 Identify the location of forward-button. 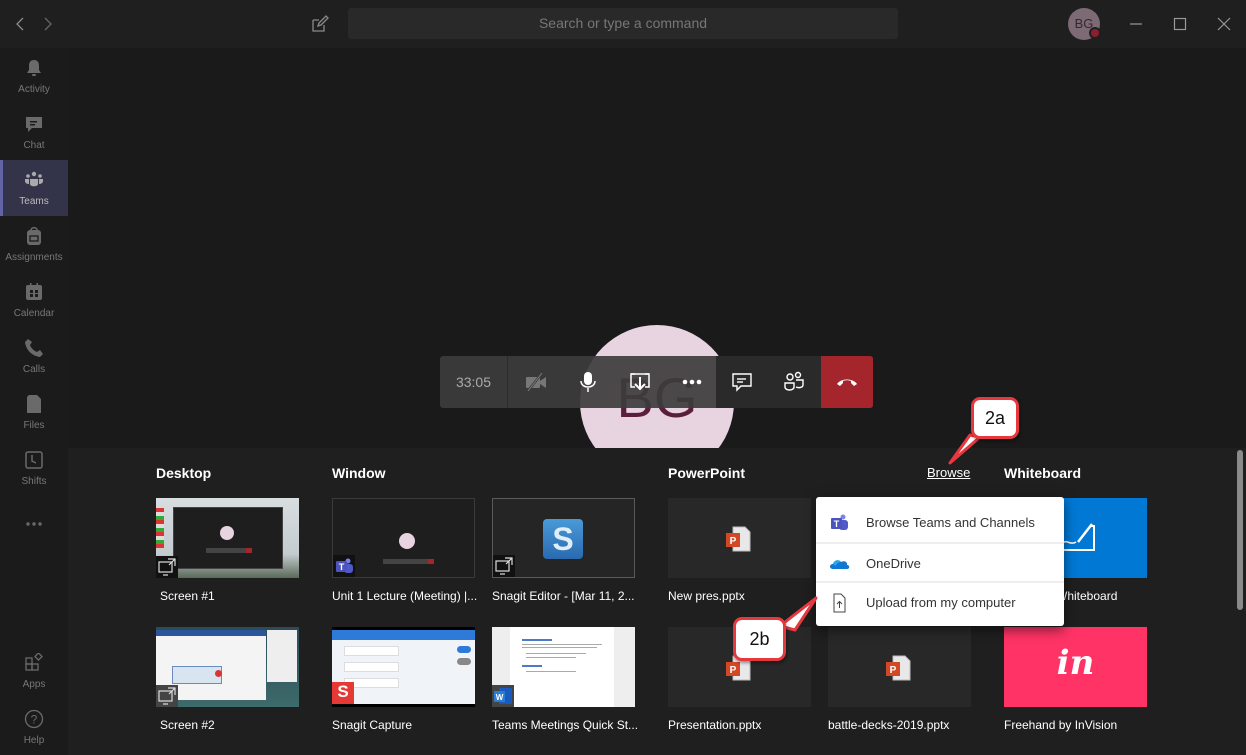
(48, 24).